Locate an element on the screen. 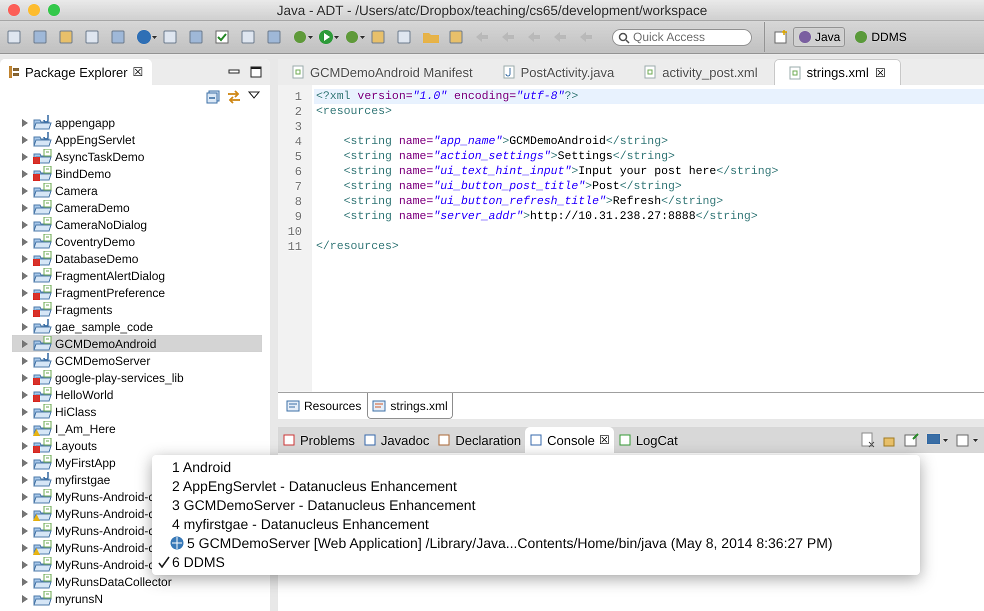  perspective-button: Java is located at coordinates (819, 37).